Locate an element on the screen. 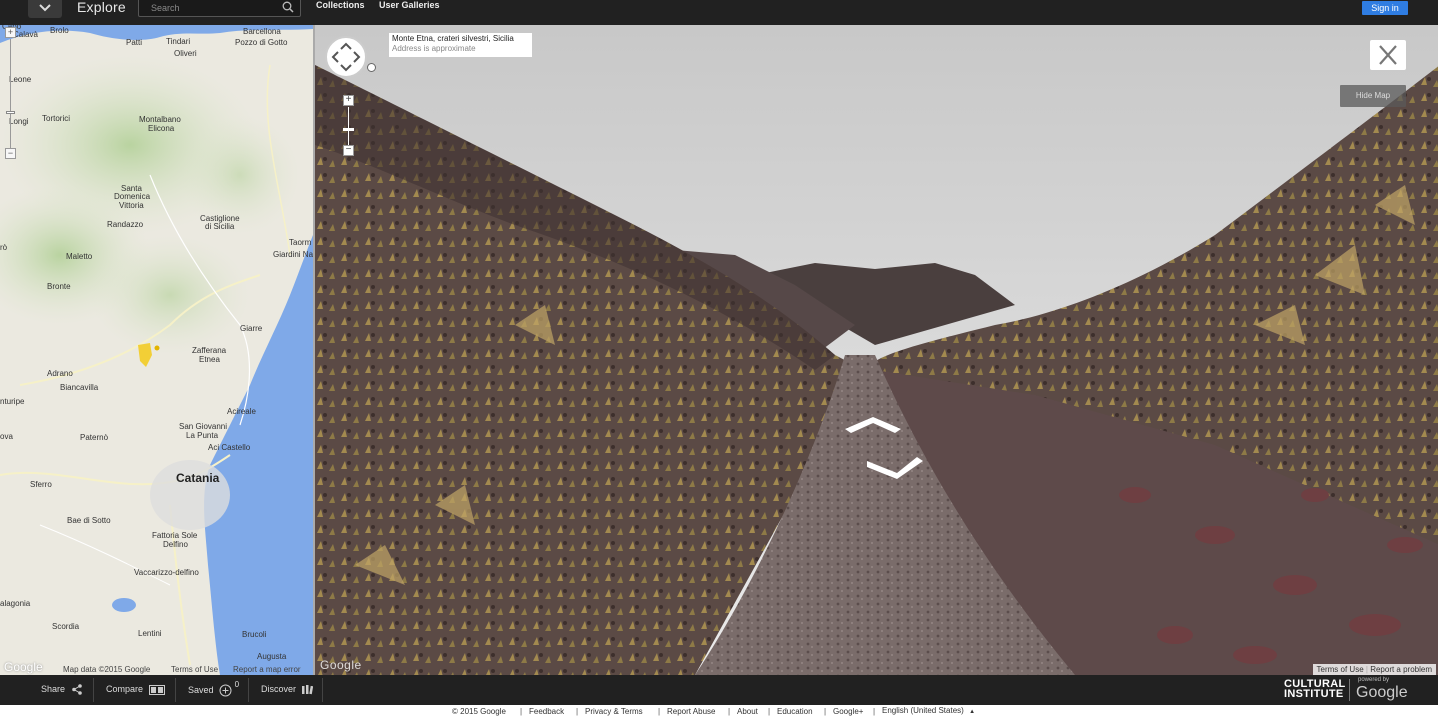 Image resolution: width=1438 pixels, height=722 pixels. map-zoom-control: + − is located at coordinates (11, 93).